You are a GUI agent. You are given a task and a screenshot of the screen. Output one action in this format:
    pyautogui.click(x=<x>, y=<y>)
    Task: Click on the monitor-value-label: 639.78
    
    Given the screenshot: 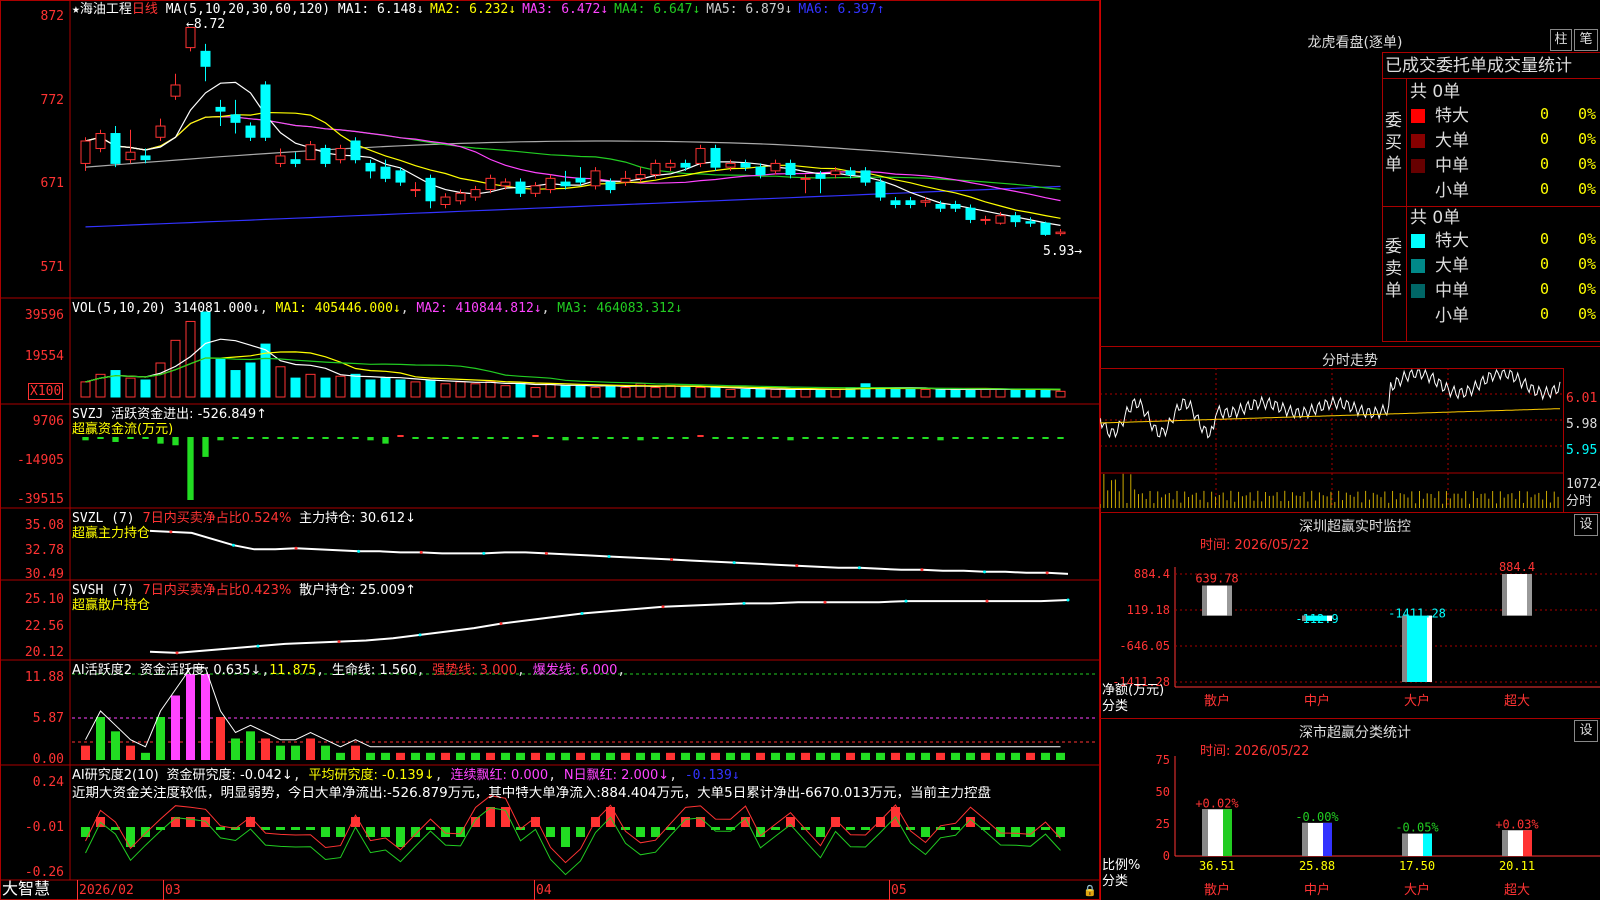 What is the action you would take?
    pyautogui.click(x=1216, y=579)
    